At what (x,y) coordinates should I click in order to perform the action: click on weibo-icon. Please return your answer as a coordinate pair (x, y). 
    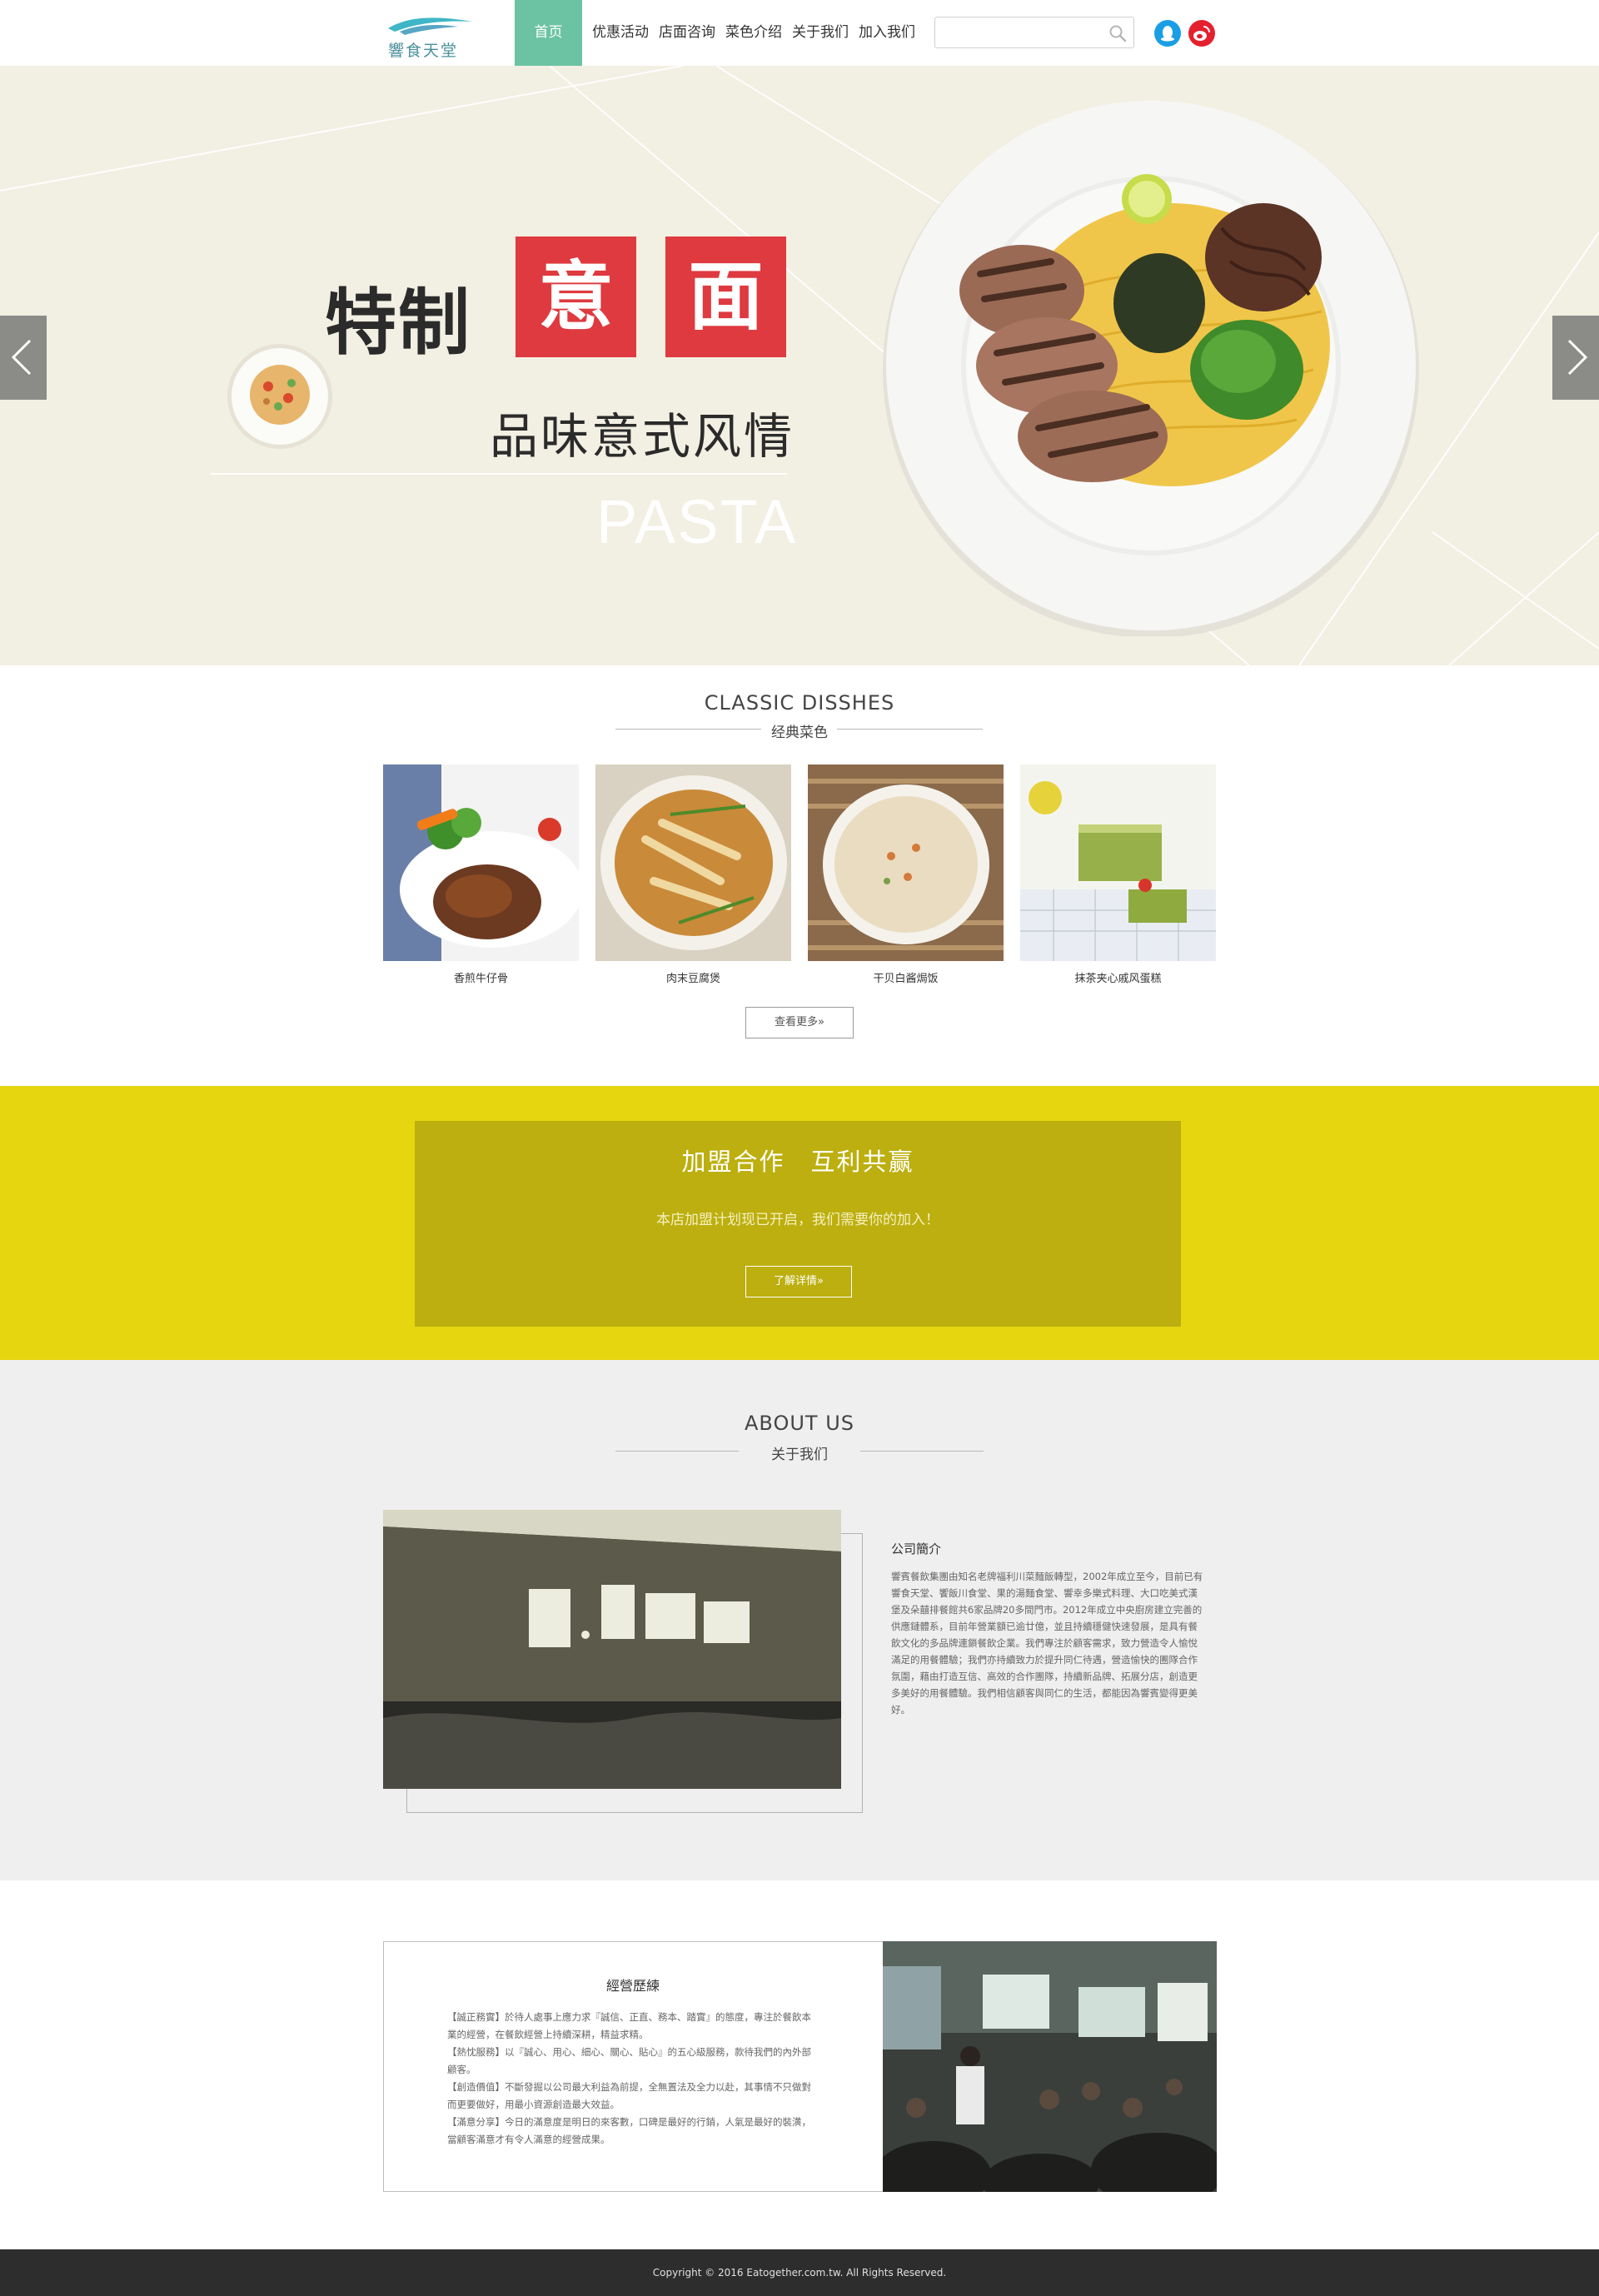
    Looking at the image, I should click on (1201, 34).